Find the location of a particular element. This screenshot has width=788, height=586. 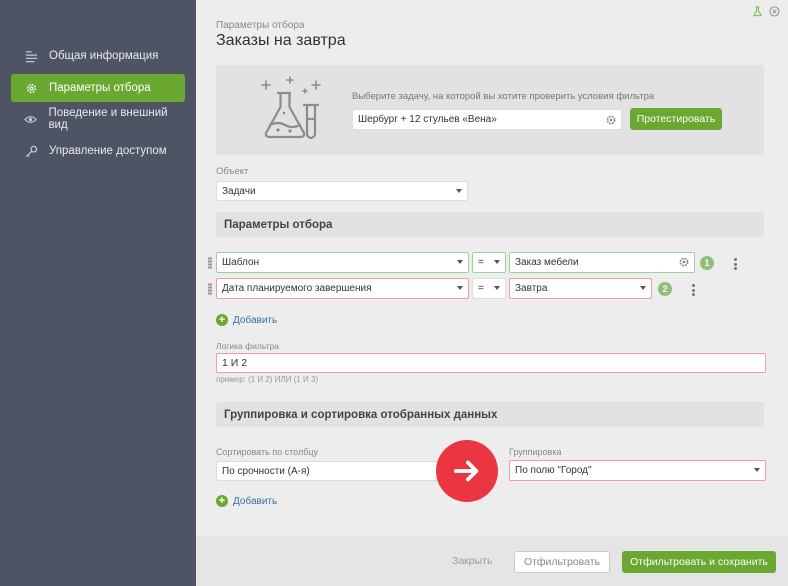

condition-field-value: Шаблон is located at coordinates (241, 262).